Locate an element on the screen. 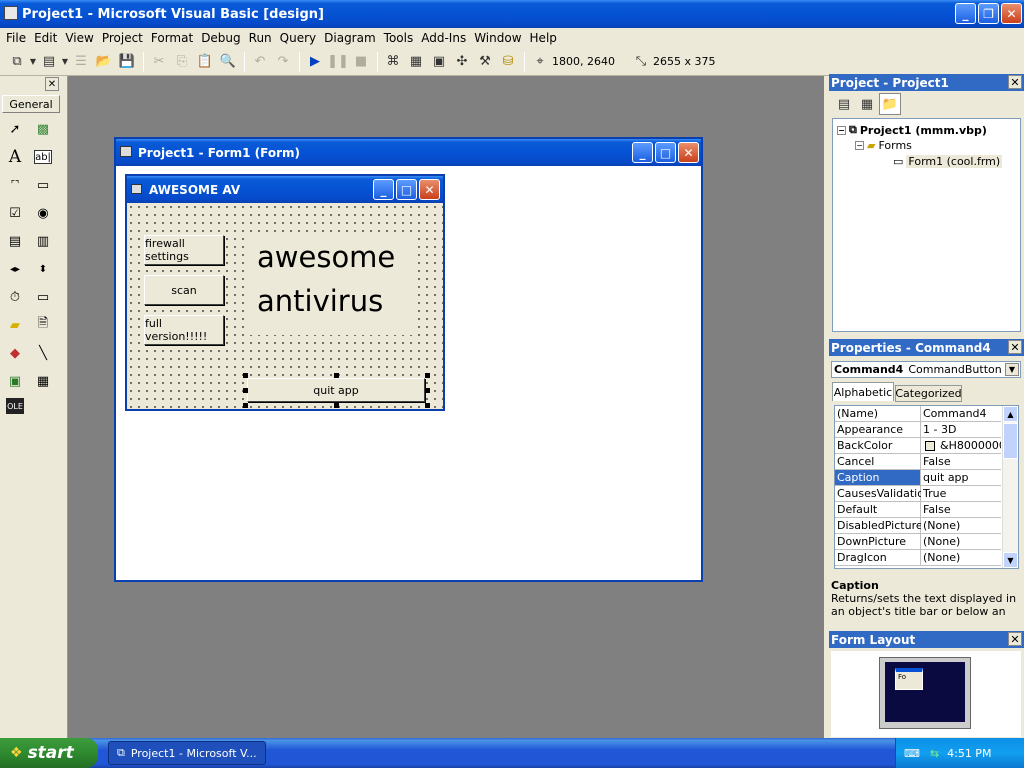 The height and width of the screenshot is (768, 1024). property-value: True is located at coordinates (961, 493).